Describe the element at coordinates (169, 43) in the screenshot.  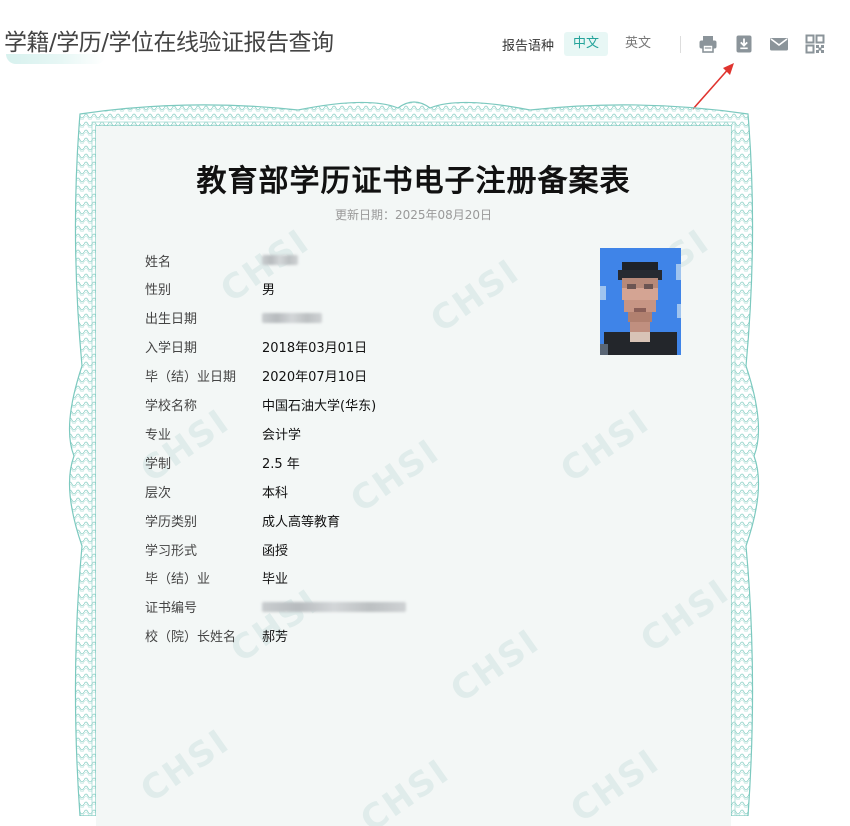
I see `page-title: 学籍/学历/学位在线验证报告查询` at that location.